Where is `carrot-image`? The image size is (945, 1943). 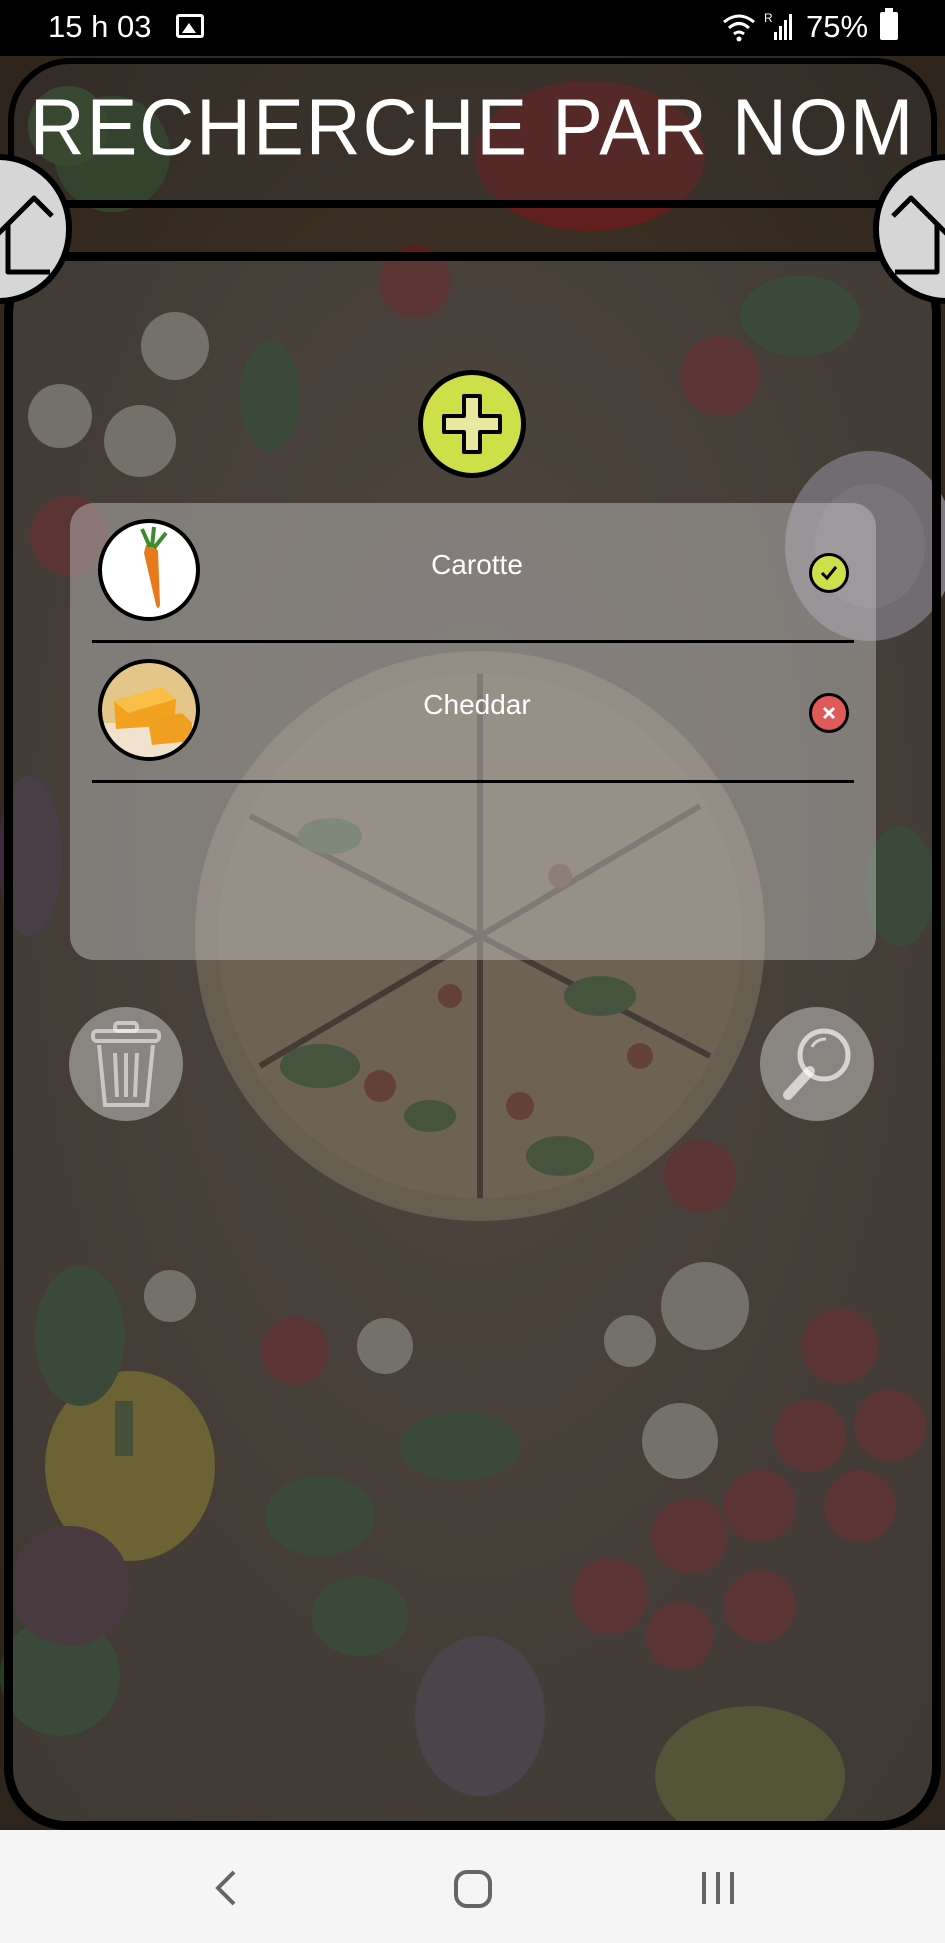 carrot-image is located at coordinates (149, 570).